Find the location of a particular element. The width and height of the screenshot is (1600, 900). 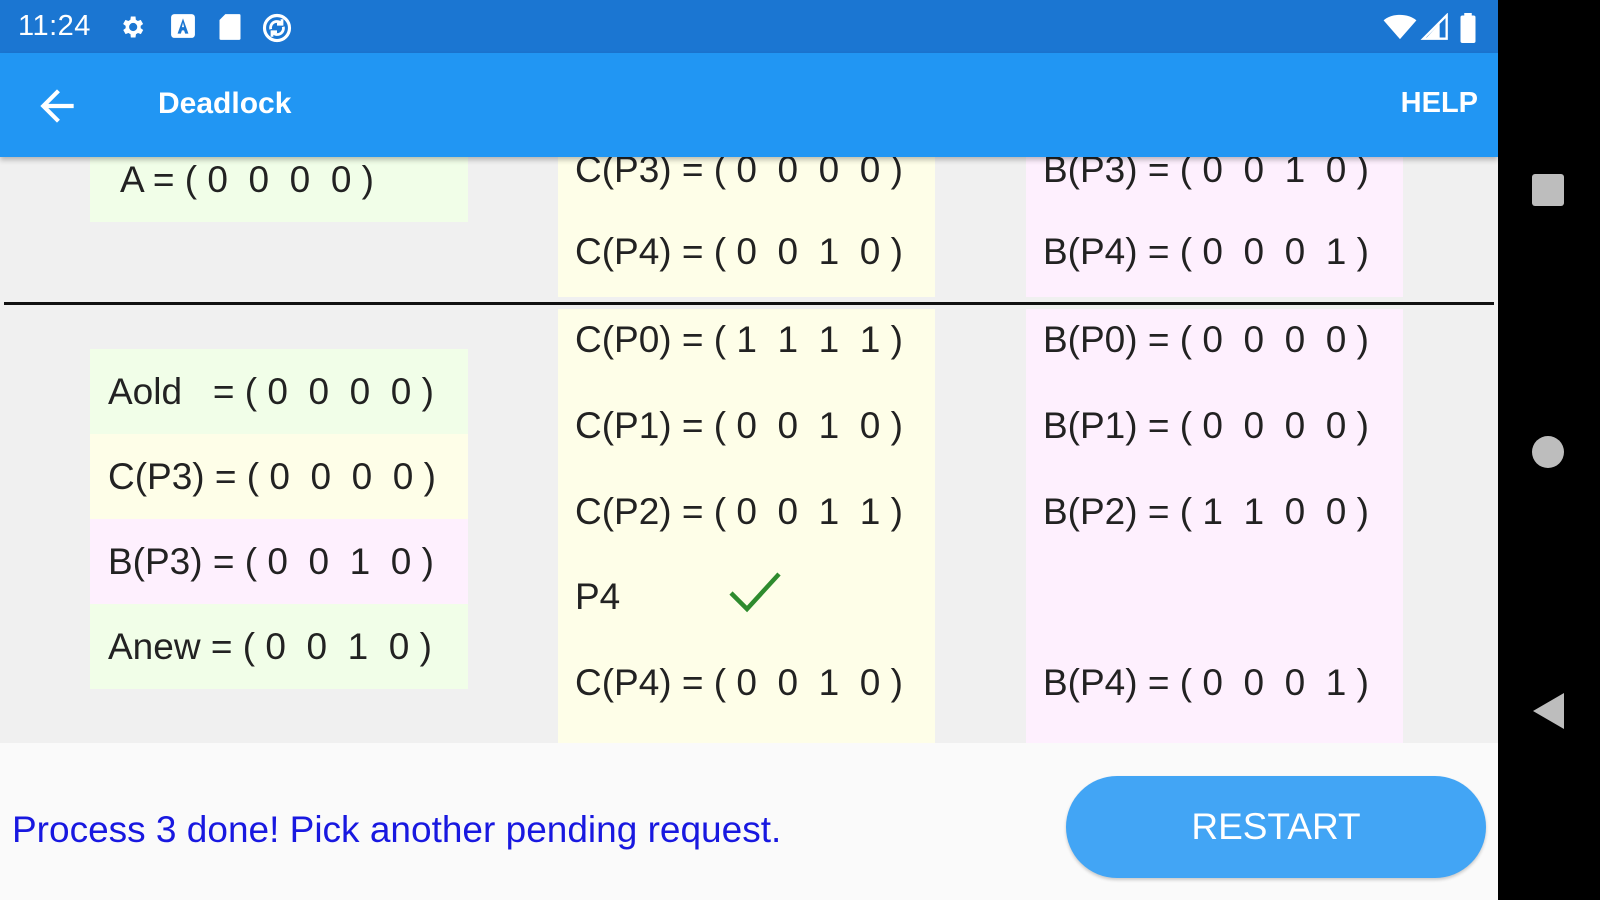

app-title: Deadlock is located at coordinates (225, 103).